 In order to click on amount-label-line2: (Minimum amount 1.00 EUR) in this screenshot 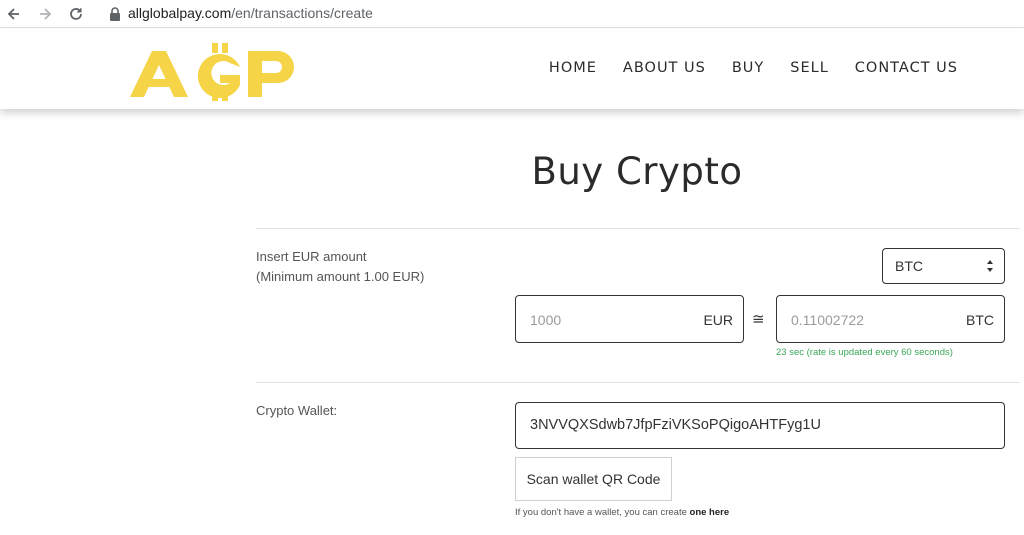, I will do `click(340, 276)`.